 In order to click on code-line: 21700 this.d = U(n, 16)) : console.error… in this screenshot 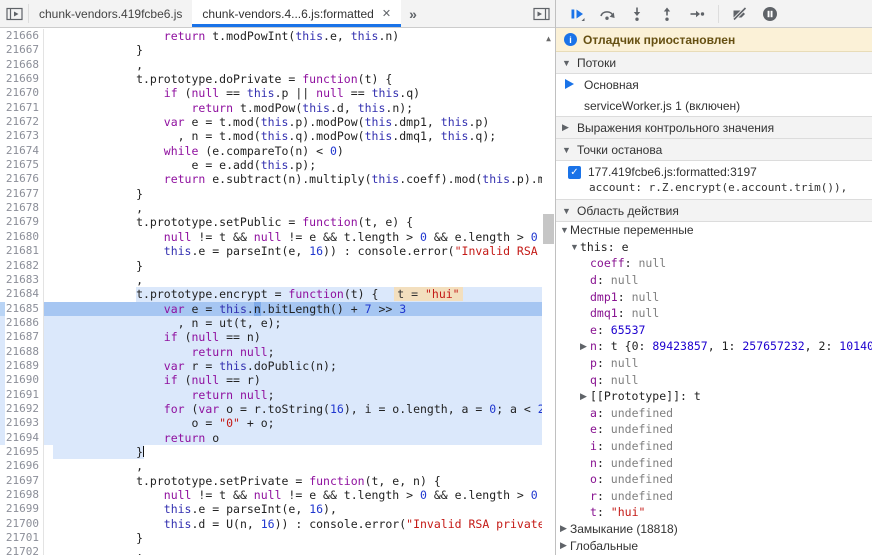, I will do `click(271, 524)`.